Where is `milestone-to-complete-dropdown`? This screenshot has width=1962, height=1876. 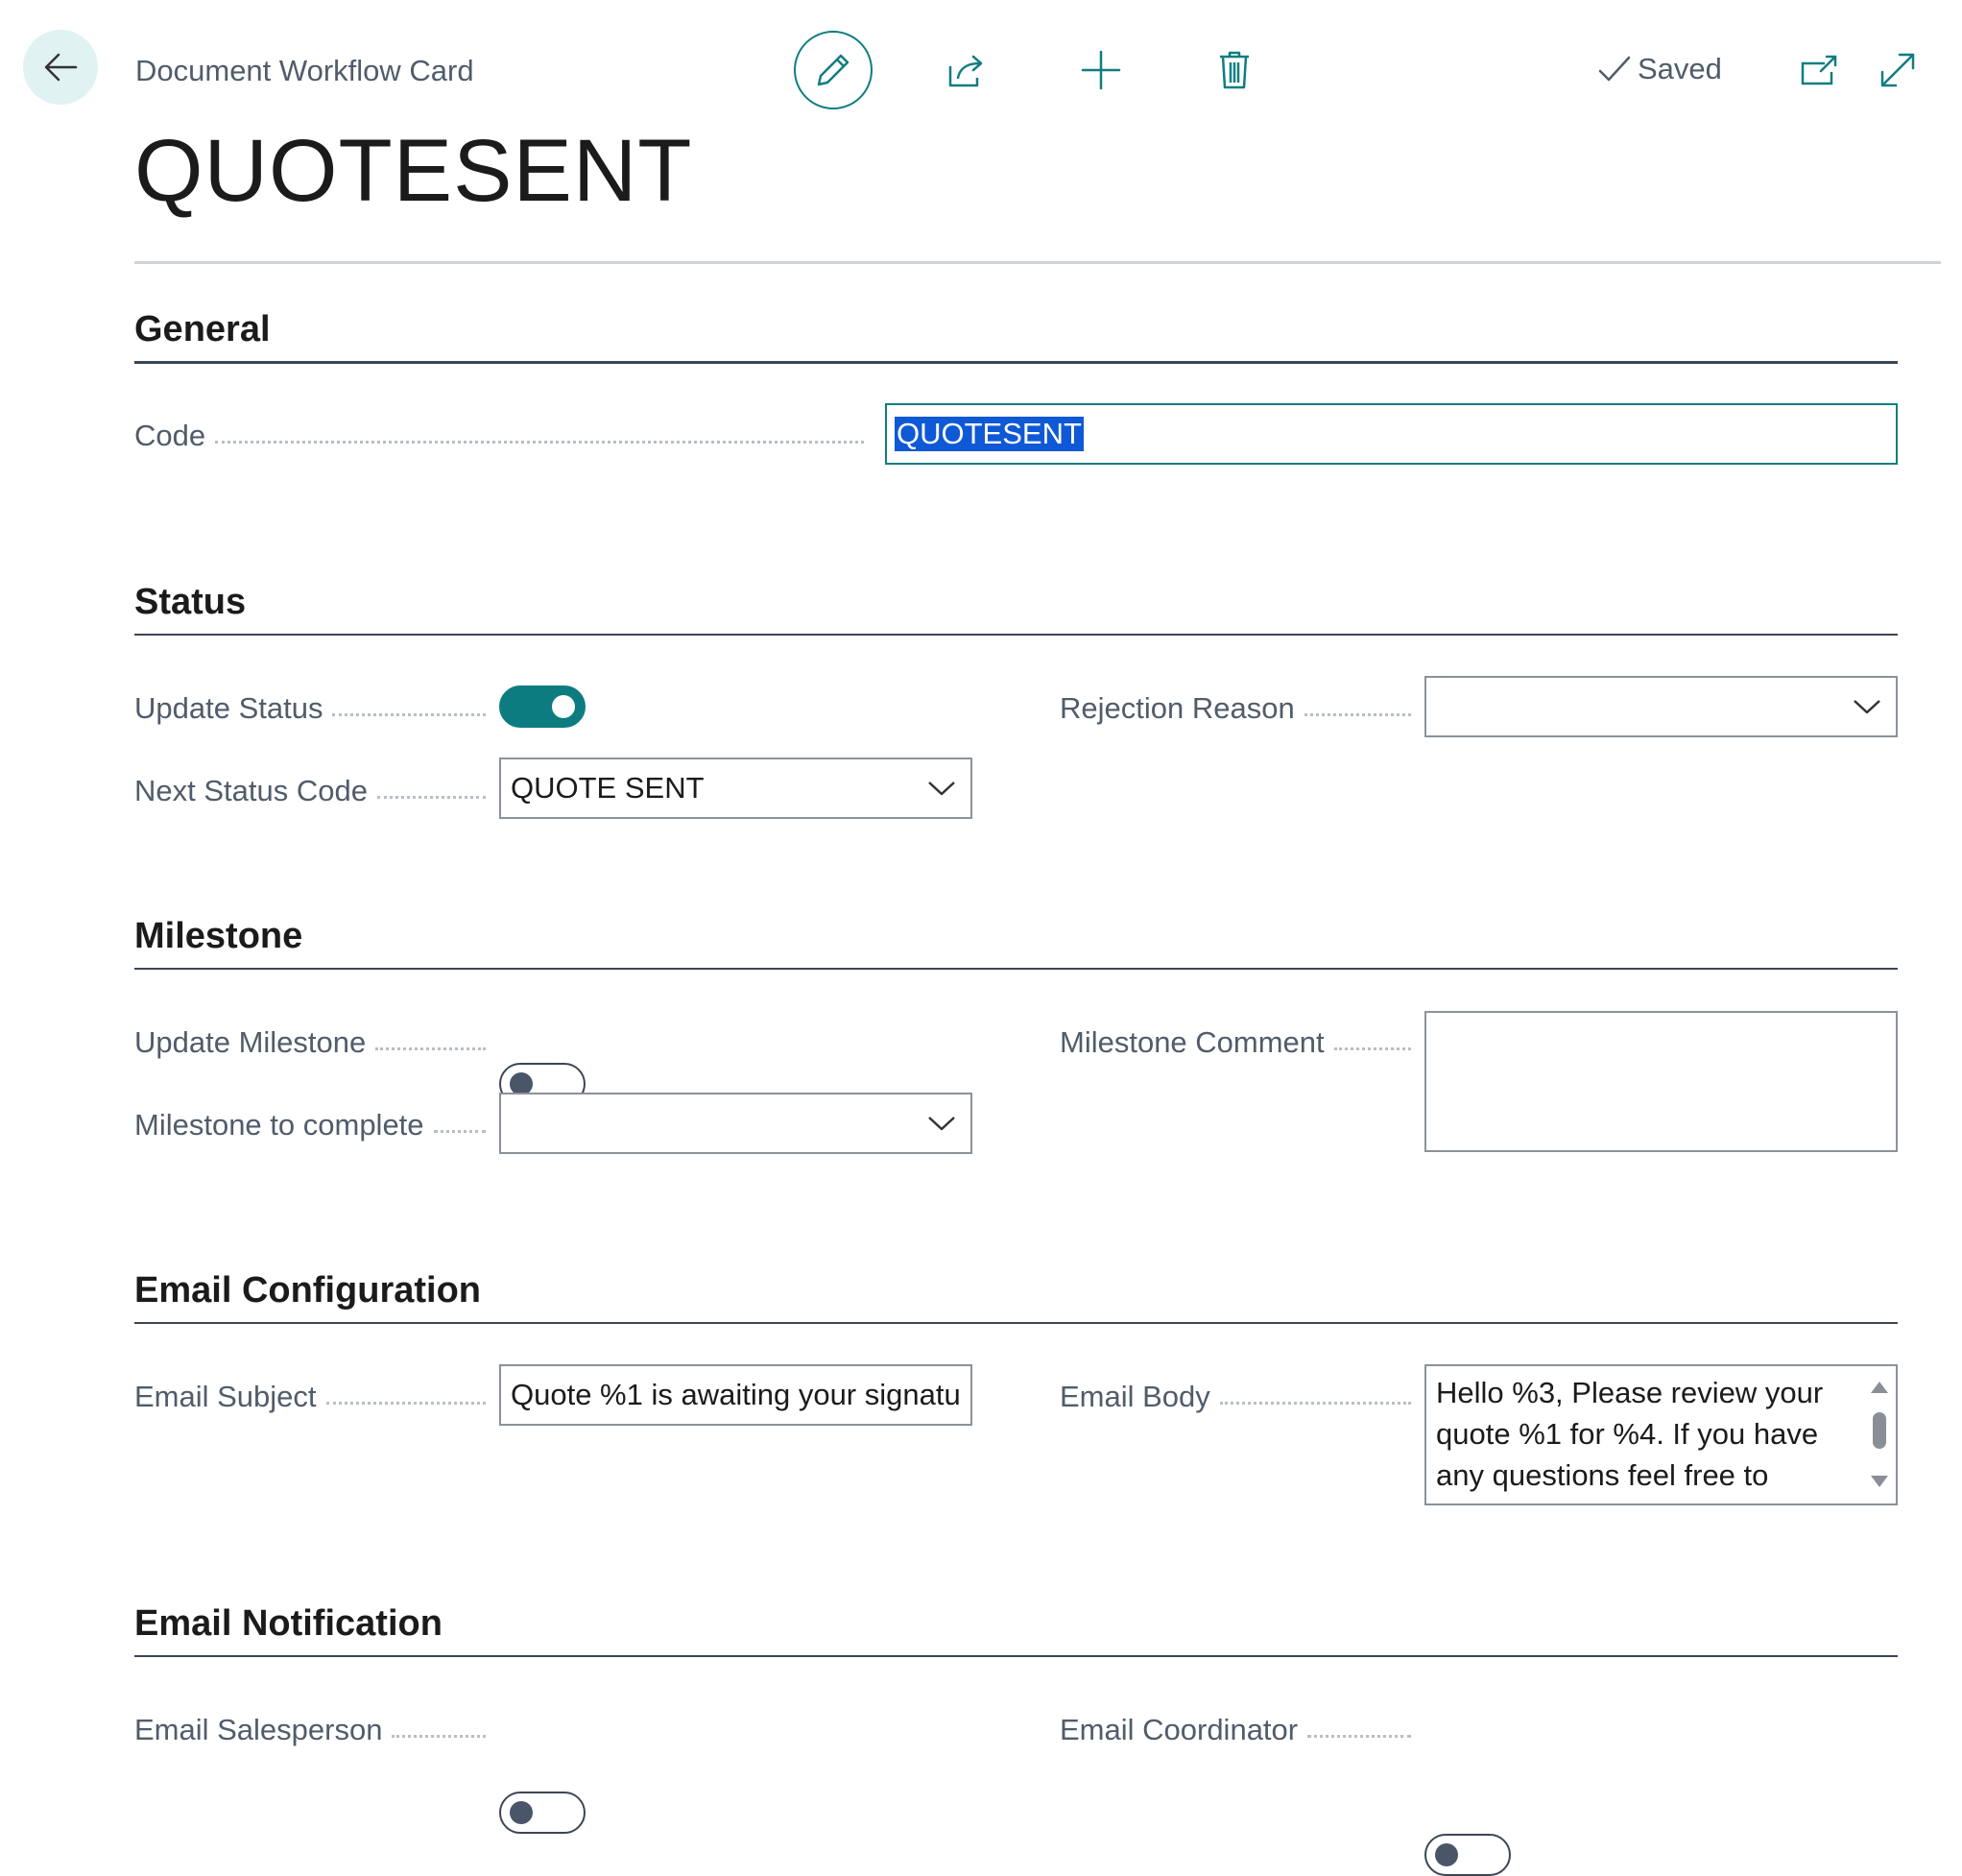 milestone-to-complete-dropdown is located at coordinates (736, 1124).